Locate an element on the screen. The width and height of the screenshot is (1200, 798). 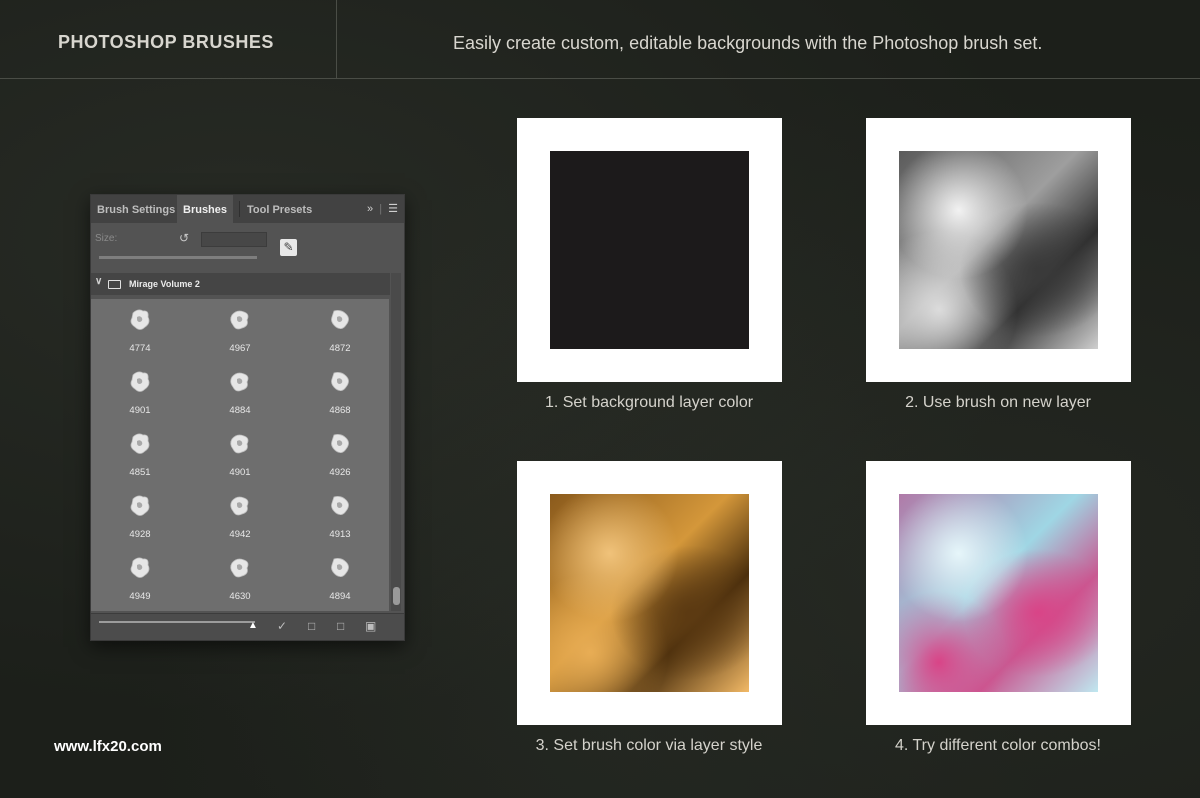
brush-size-label: 4894 is located at coordinates (340, 596).